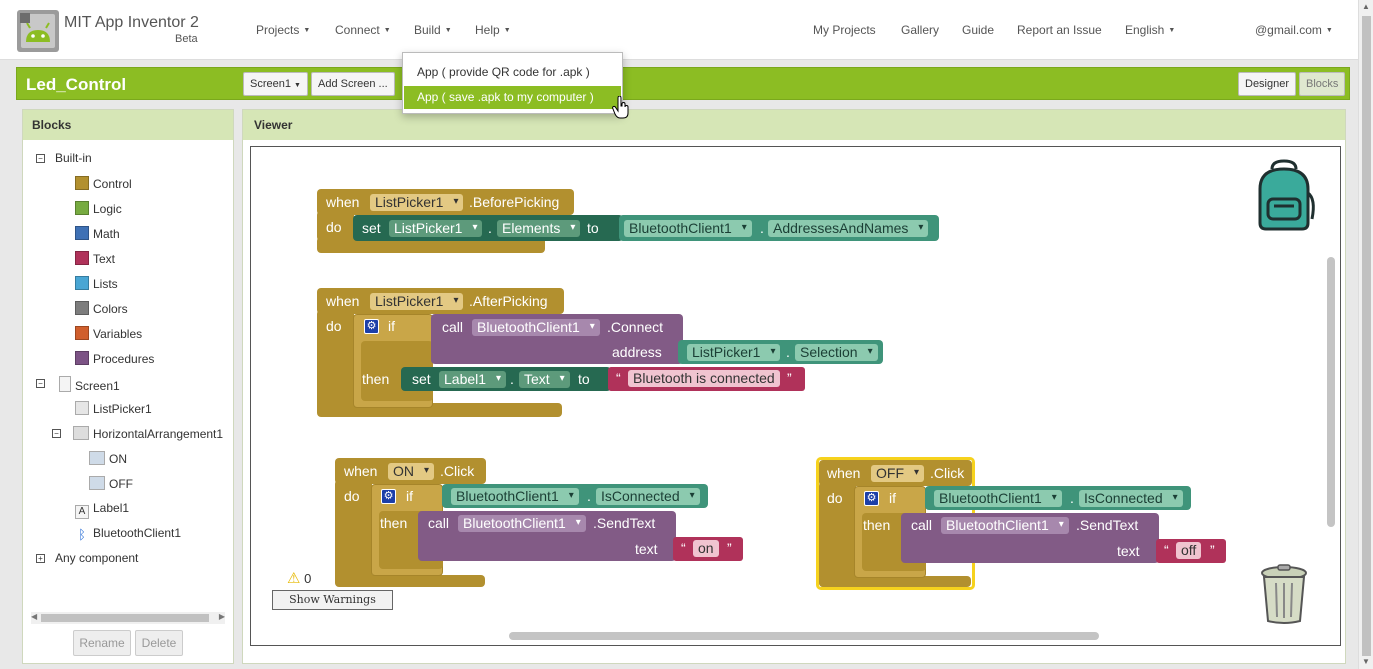 This screenshot has width=1373, height=669. What do you see at coordinates (637, 352) in the screenshot?
I see `param-label-address: address` at bounding box center [637, 352].